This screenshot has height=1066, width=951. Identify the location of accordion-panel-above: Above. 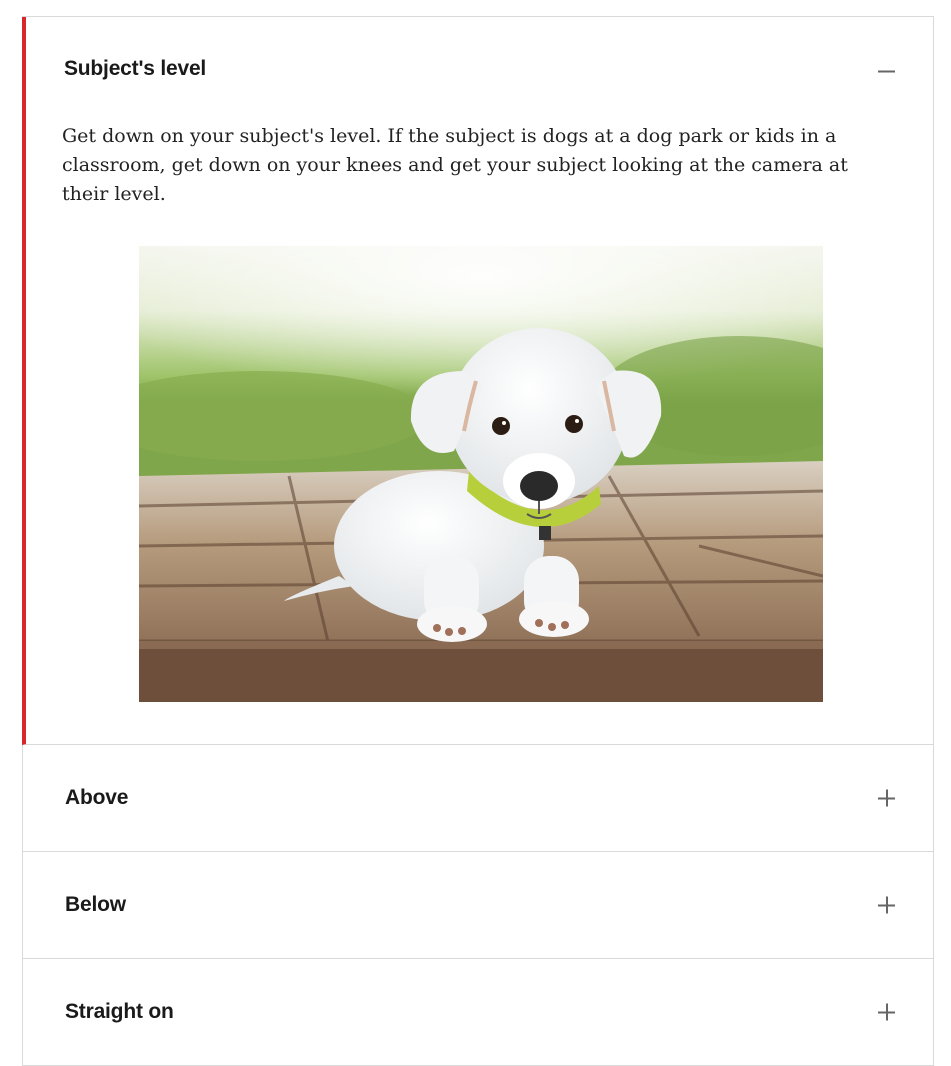
(478, 798).